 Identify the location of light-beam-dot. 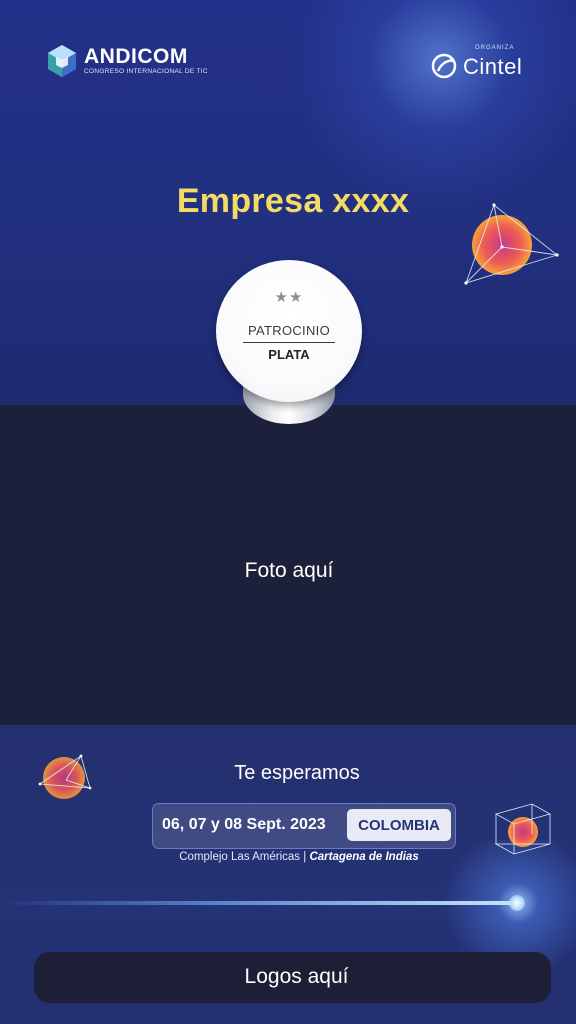
(517, 903).